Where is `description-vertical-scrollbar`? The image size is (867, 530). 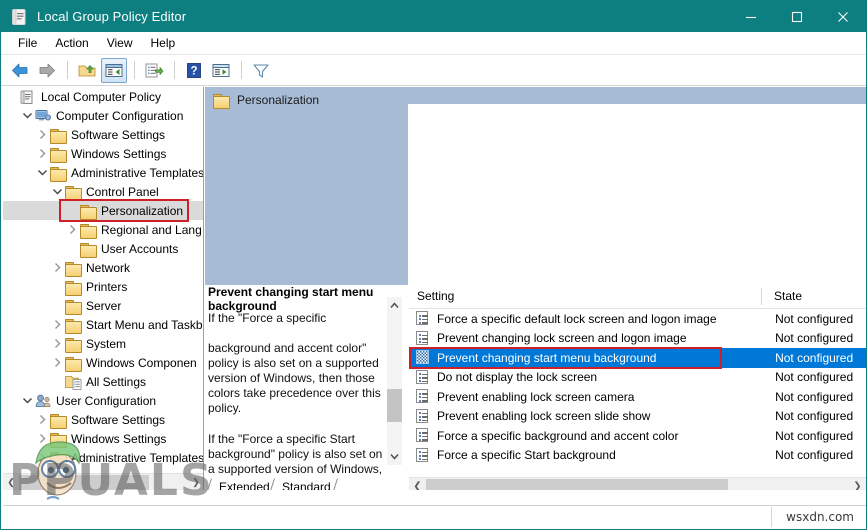
description-vertical-scrollbar is located at coordinates (394, 381).